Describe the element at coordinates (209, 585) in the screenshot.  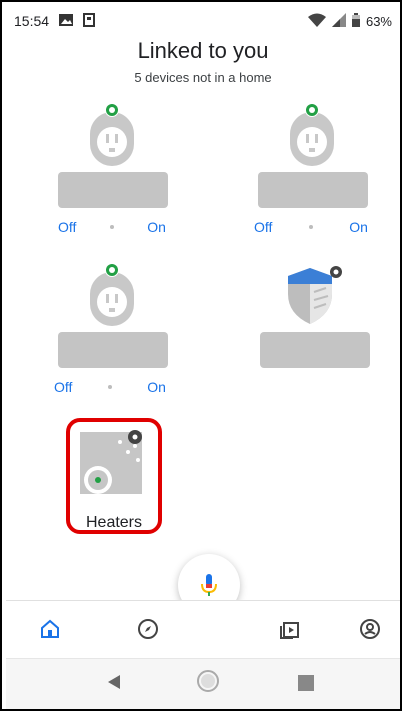
I see `mic-icon` at that location.